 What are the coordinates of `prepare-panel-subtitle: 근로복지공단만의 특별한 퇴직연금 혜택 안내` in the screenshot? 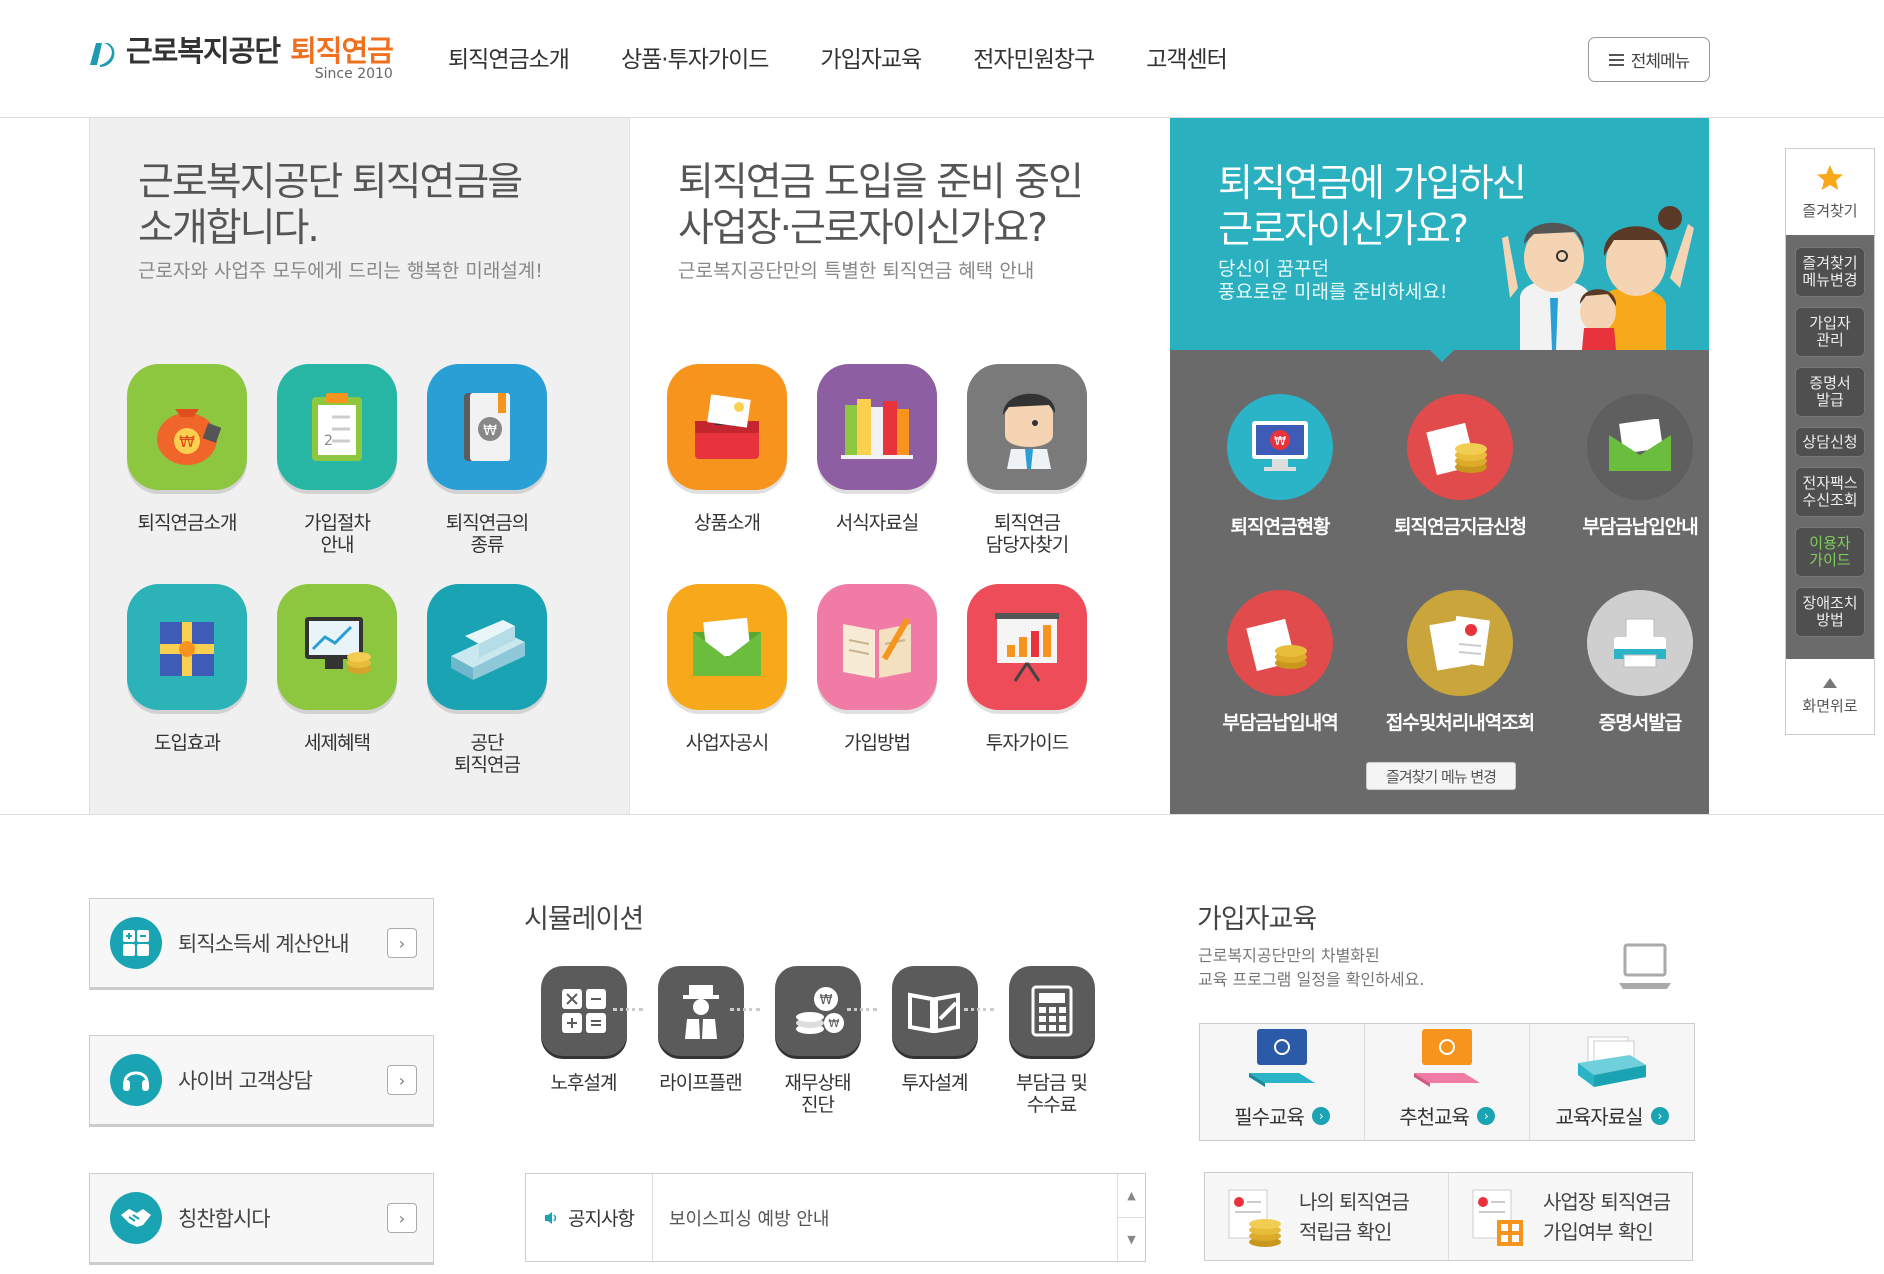 It's located at (856, 271).